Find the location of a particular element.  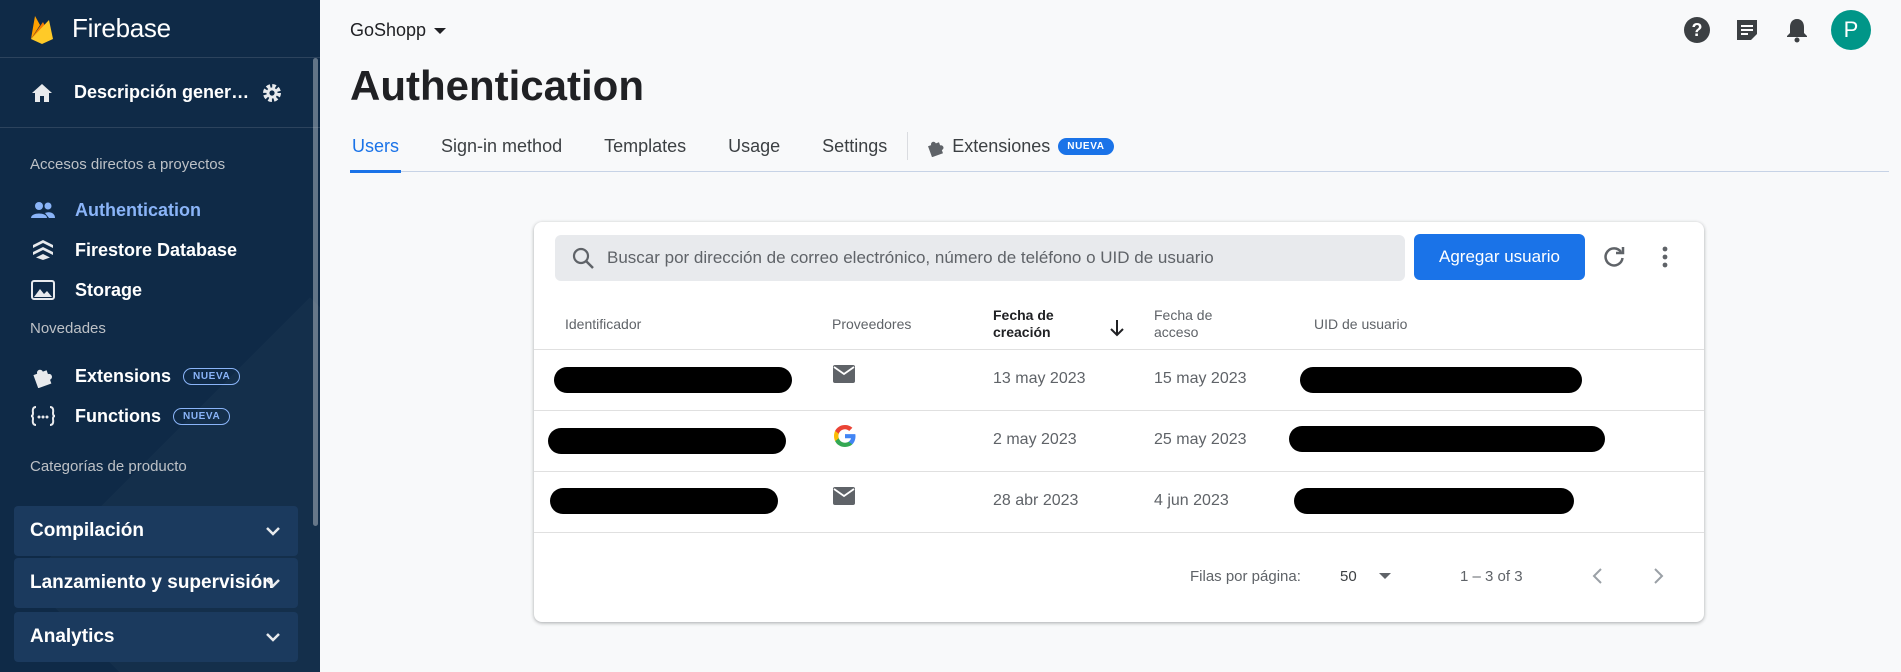

firestore-icon is located at coordinates (43, 250).